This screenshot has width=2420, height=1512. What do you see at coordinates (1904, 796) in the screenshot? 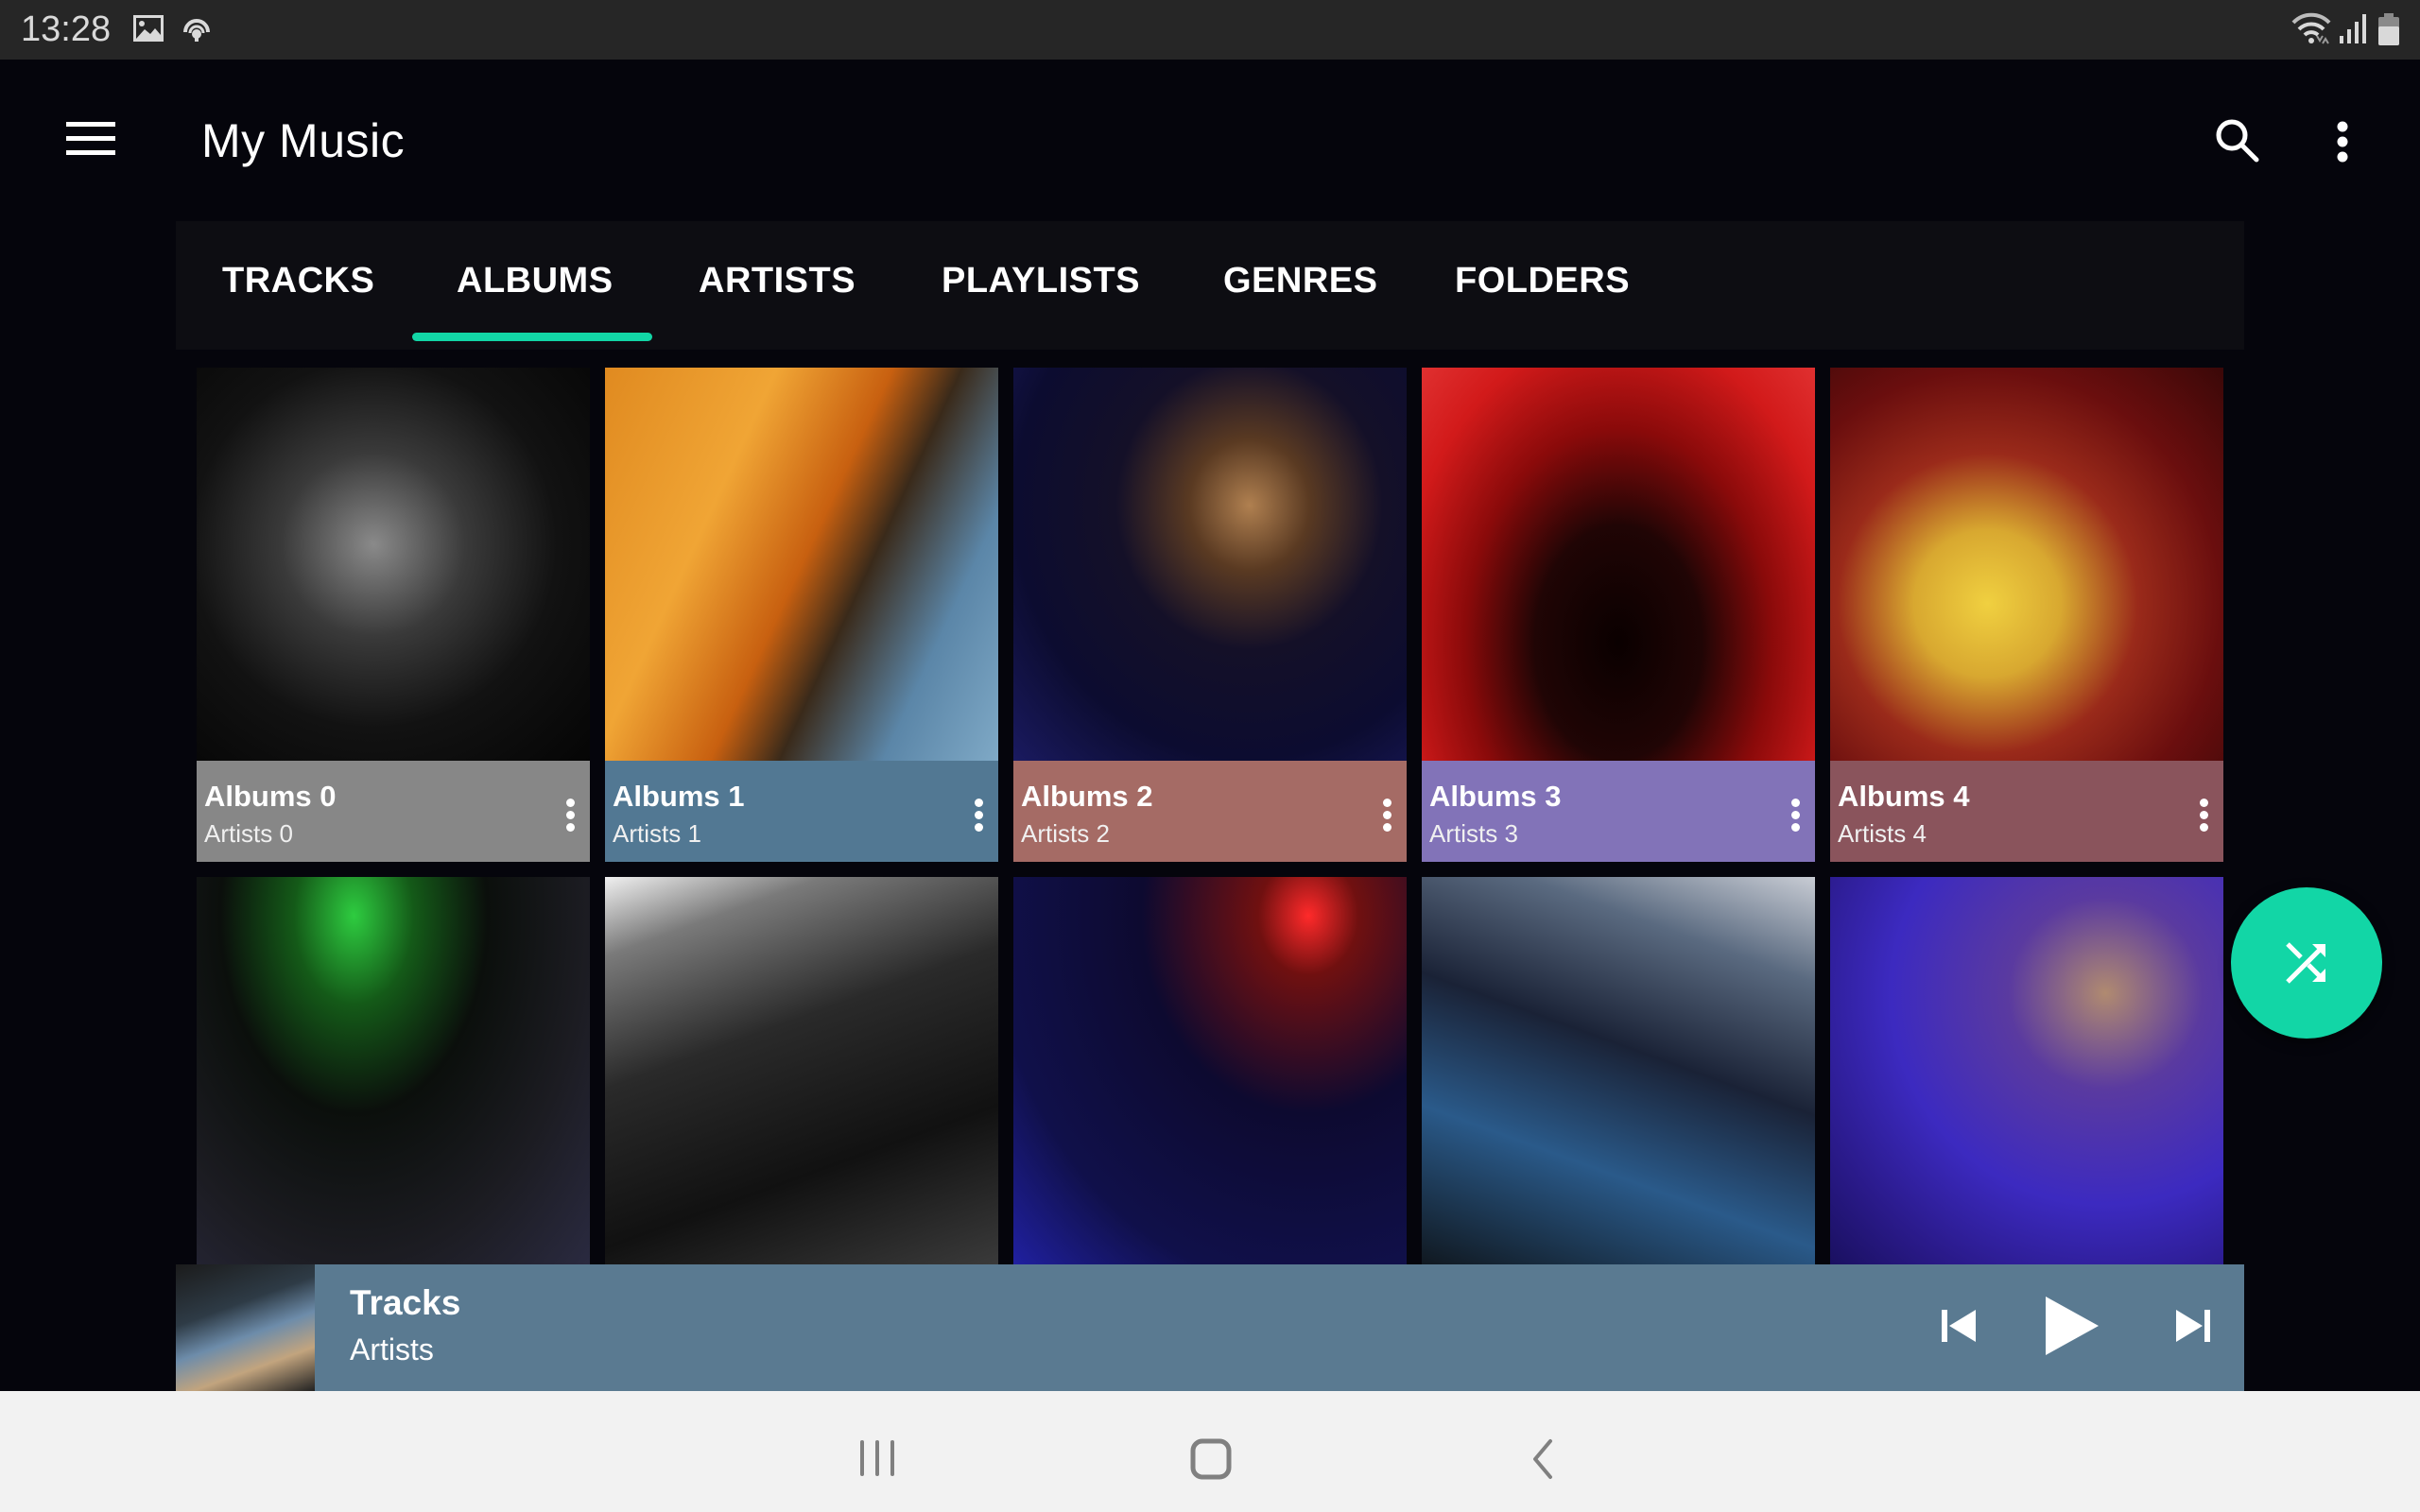
I see `album-title: Albums 4` at bounding box center [1904, 796].